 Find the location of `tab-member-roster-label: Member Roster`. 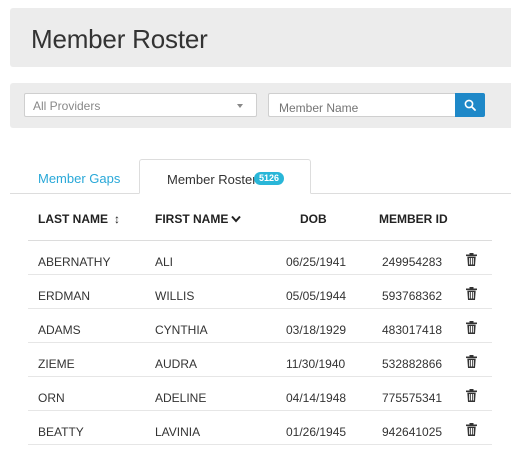

tab-member-roster-label: Member Roster is located at coordinates (212, 179).